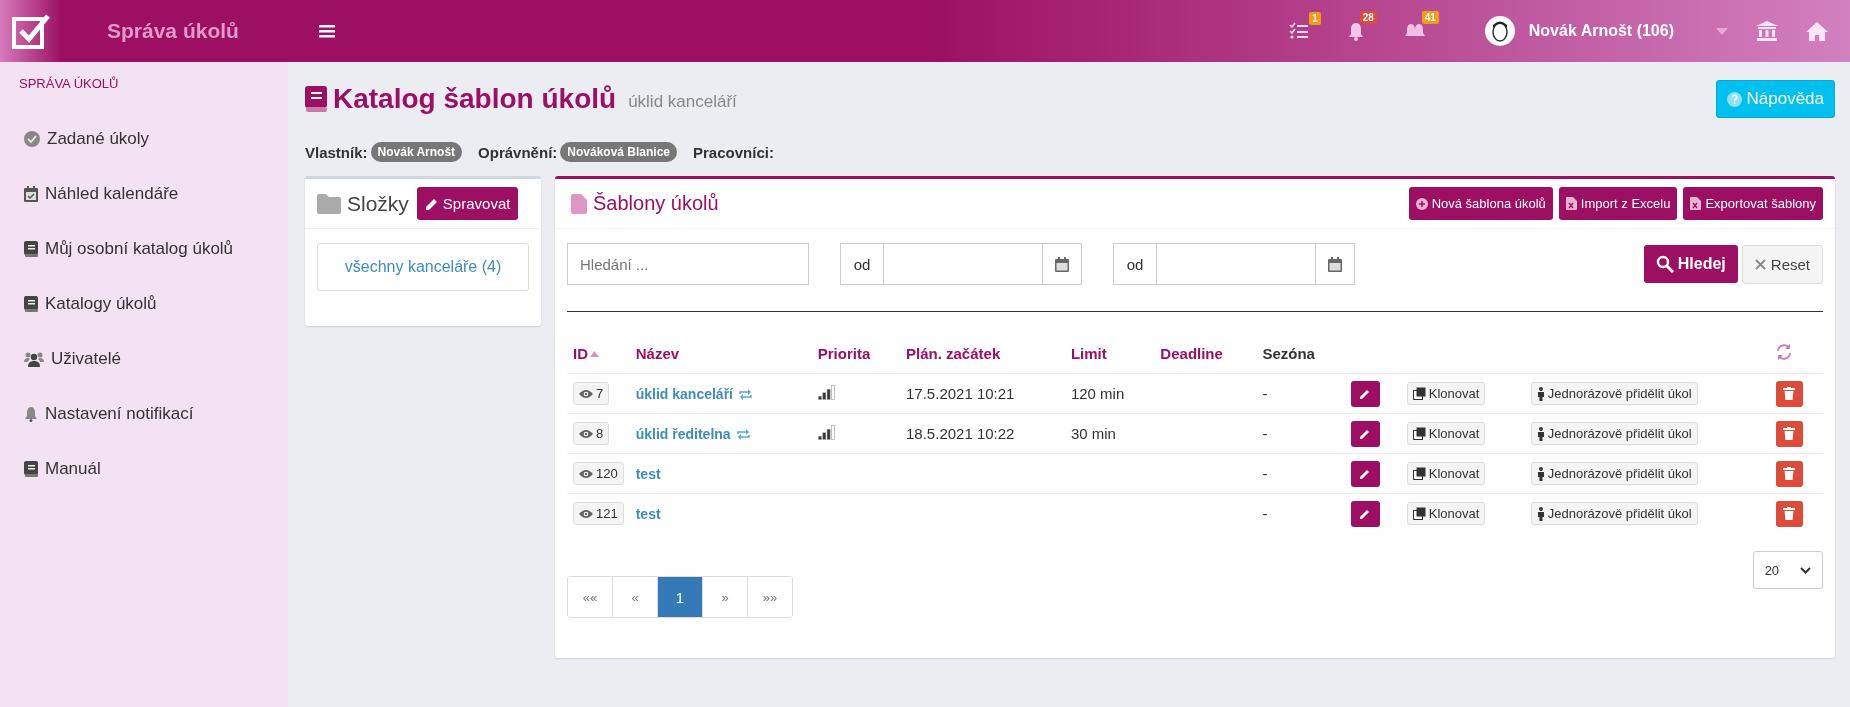 Image resolution: width=1850 pixels, height=707 pixels. I want to click on app-title: Správa úkolů, so click(182, 31).